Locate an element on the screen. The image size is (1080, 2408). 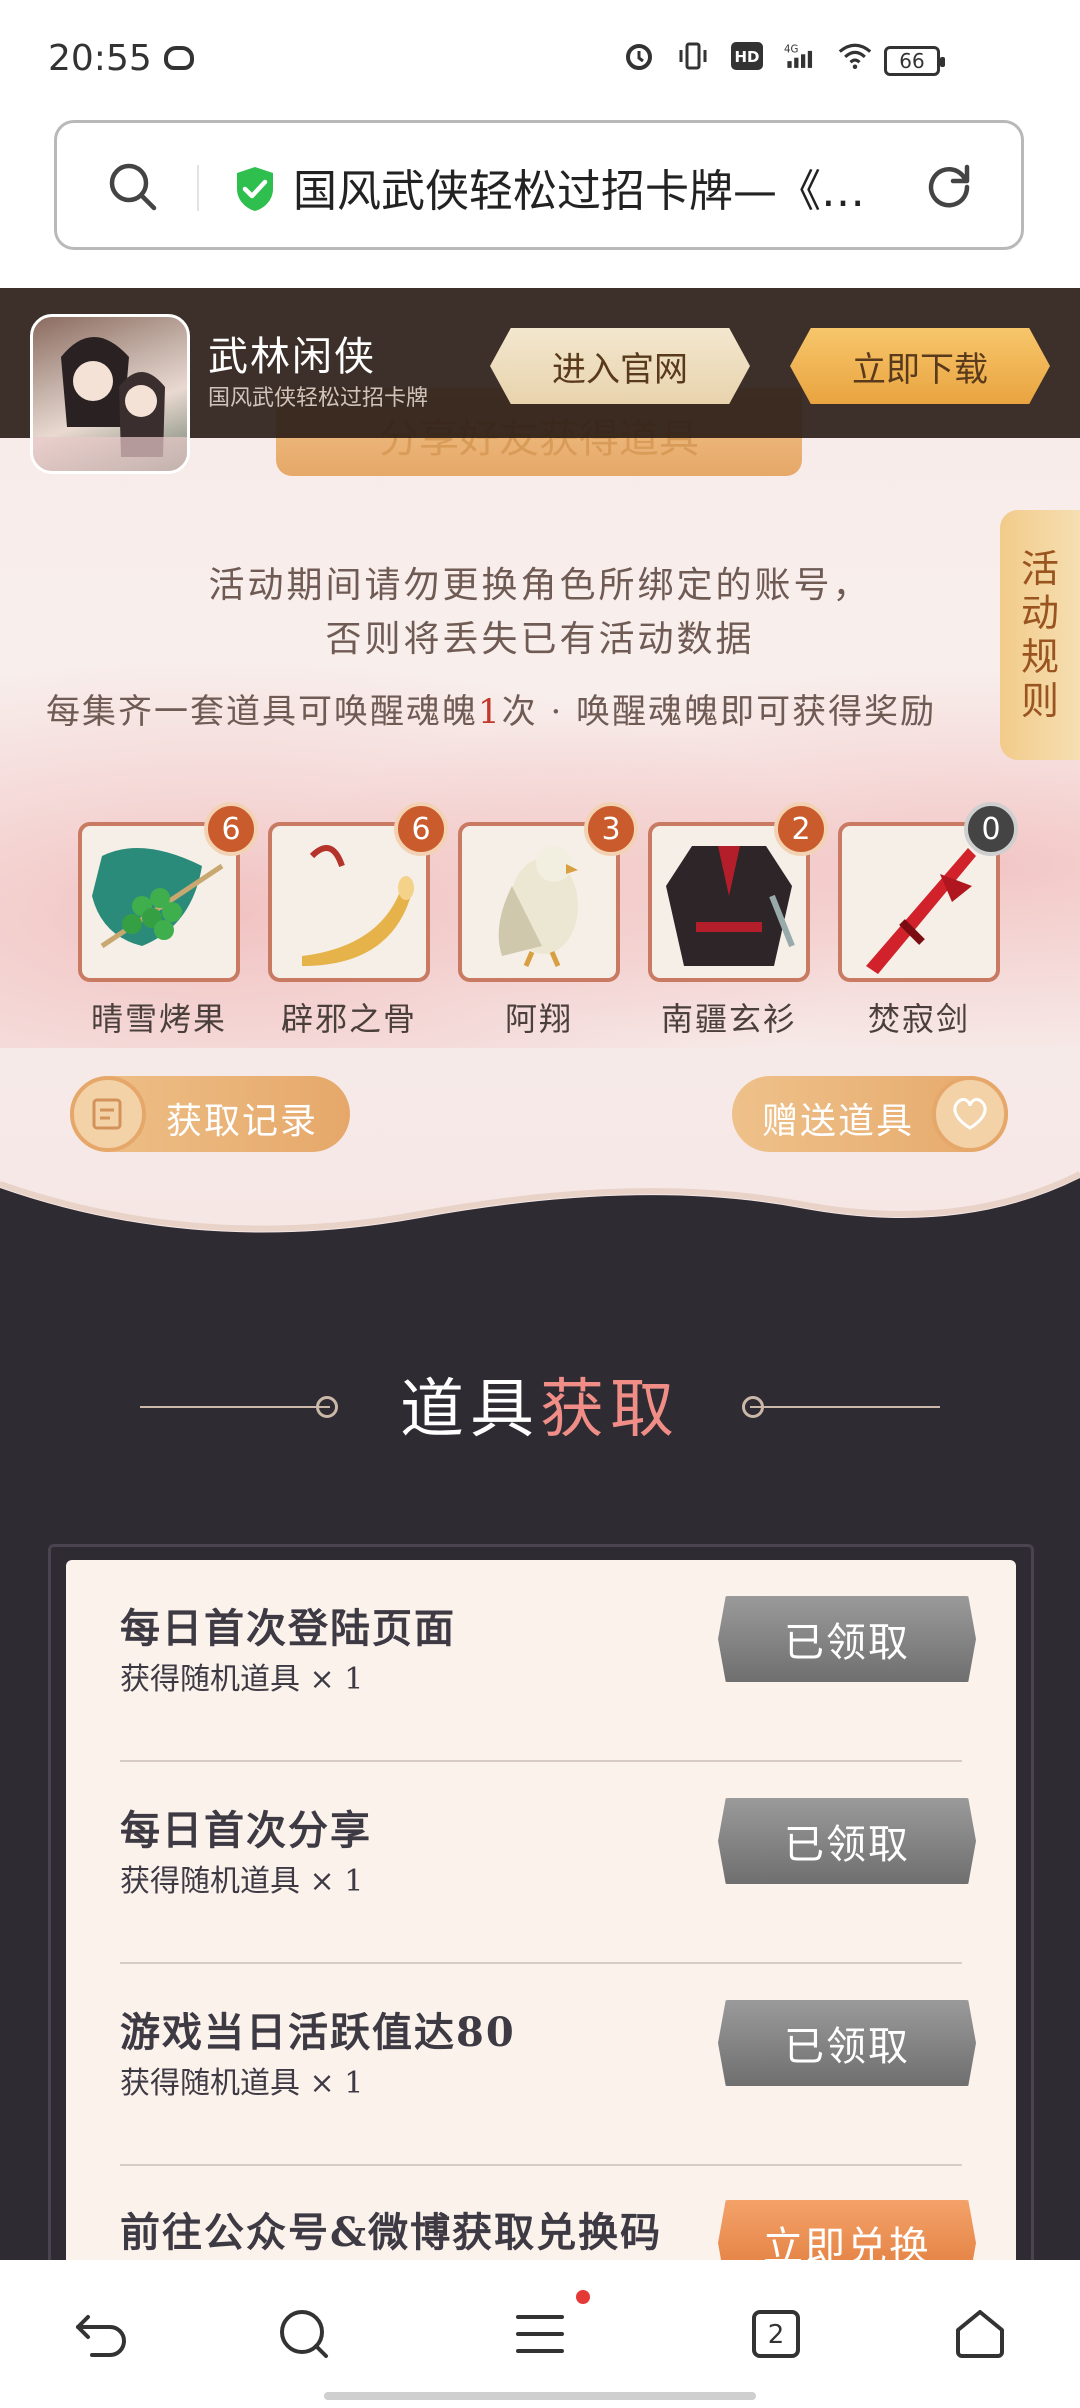
notice-line-1: 活动期间请勿更换角色所绑定的账号， is located at coordinates (540, 585).